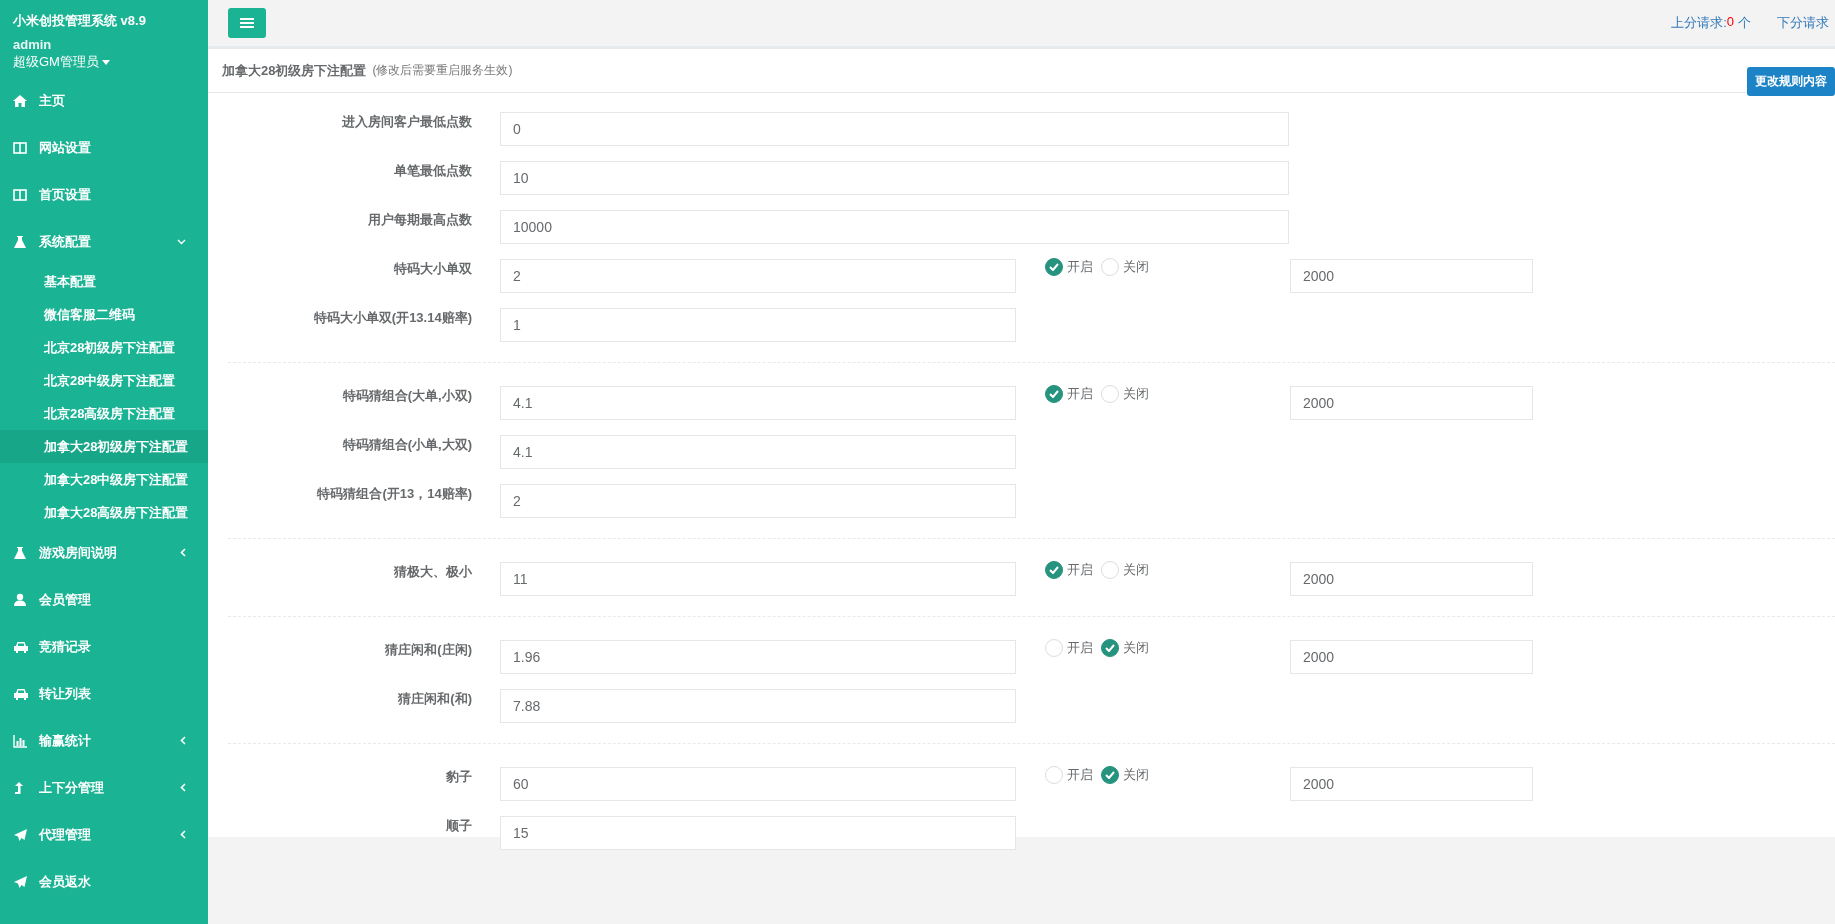 The height and width of the screenshot is (924, 1835). Describe the element at coordinates (394, 494) in the screenshot. I see `field-label: 特码猜组合(开13，14赔率)` at that location.